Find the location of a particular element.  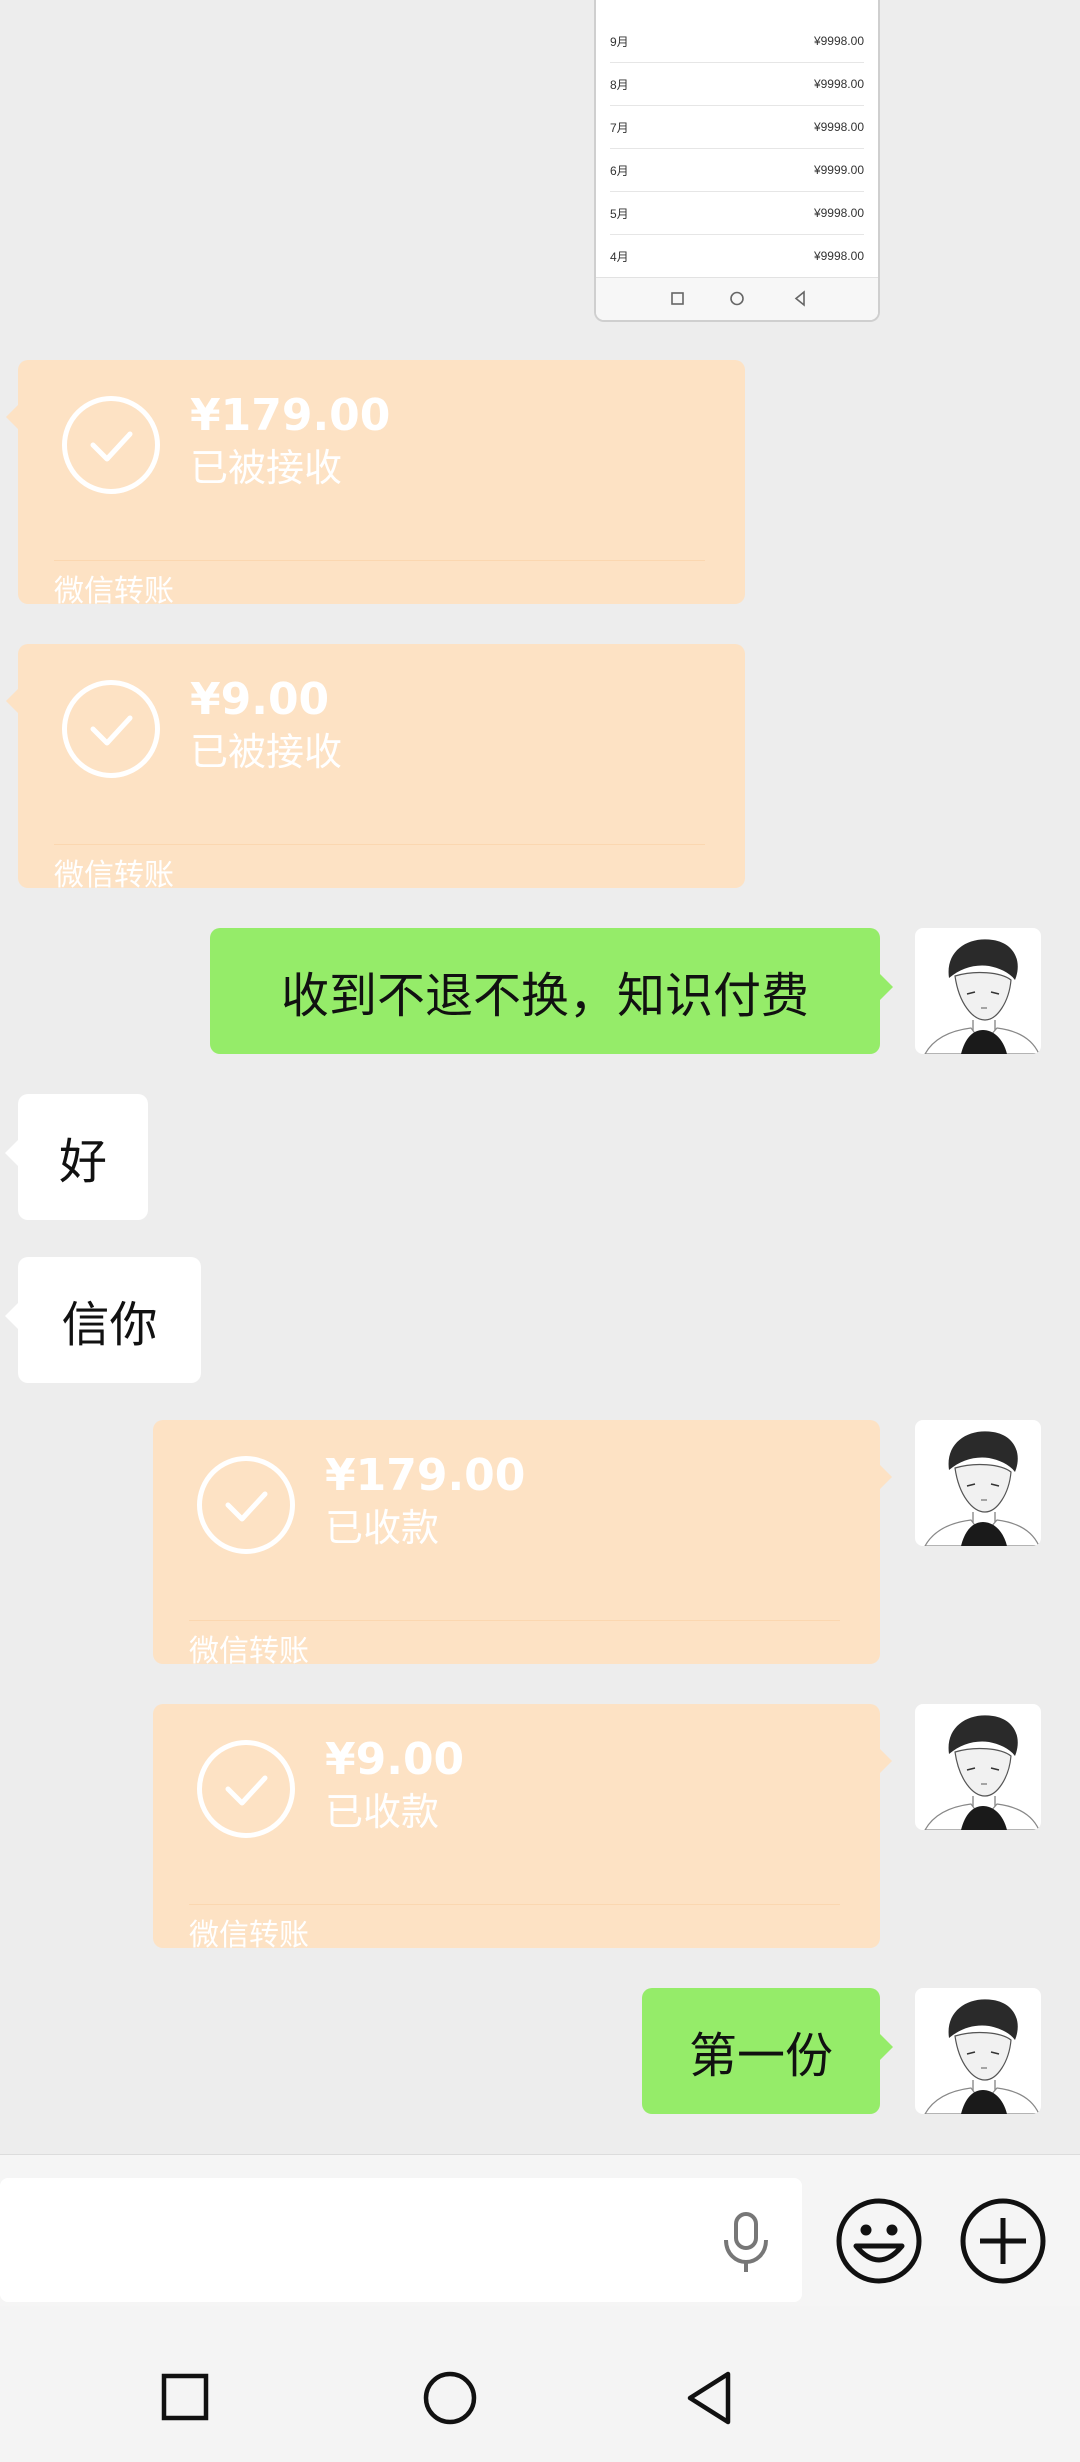

microphone-icon is located at coordinates (746, 2243).